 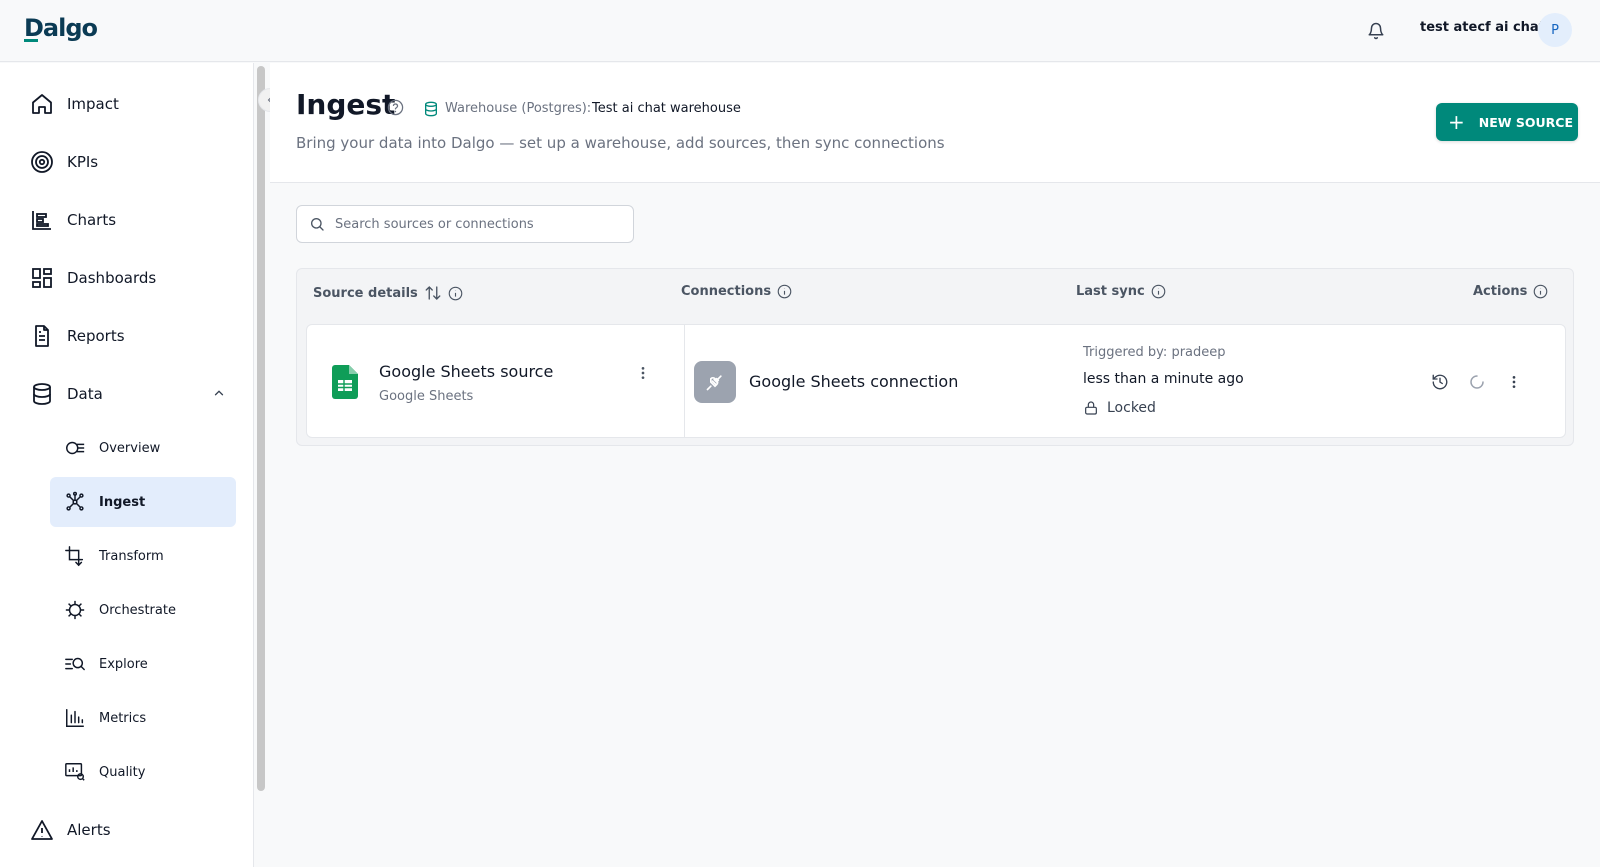 I want to click on sidebar-item-label: Metrics, so click(x=123, y=718).